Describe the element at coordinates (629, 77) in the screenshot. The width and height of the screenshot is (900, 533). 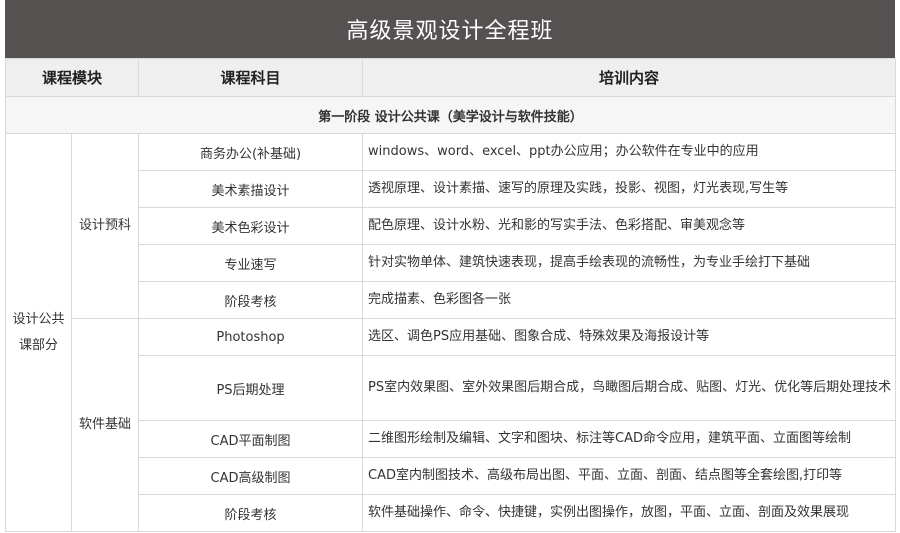
I see `header-content: 培训内容` at that location.